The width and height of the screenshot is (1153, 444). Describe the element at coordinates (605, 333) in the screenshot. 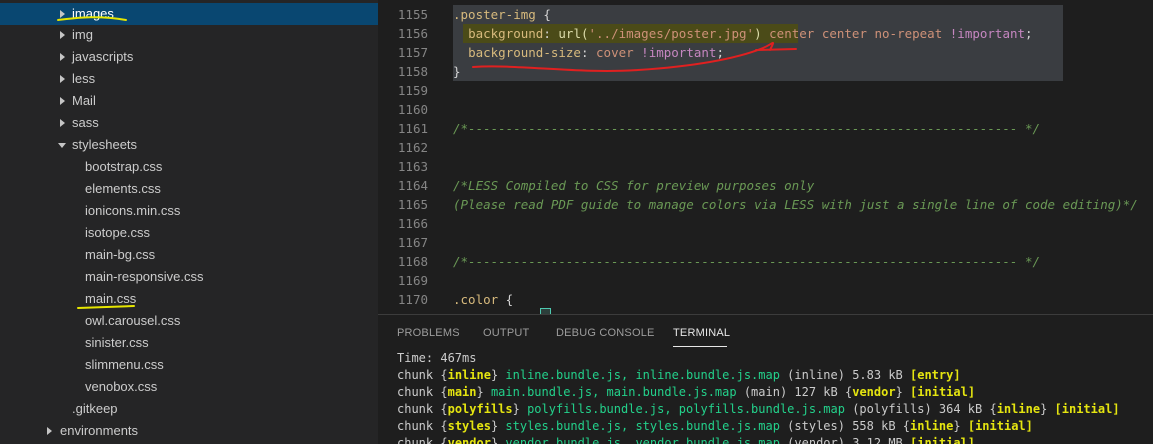

I see `tab-debug-console: DEBUG CONSOLE` at that location.